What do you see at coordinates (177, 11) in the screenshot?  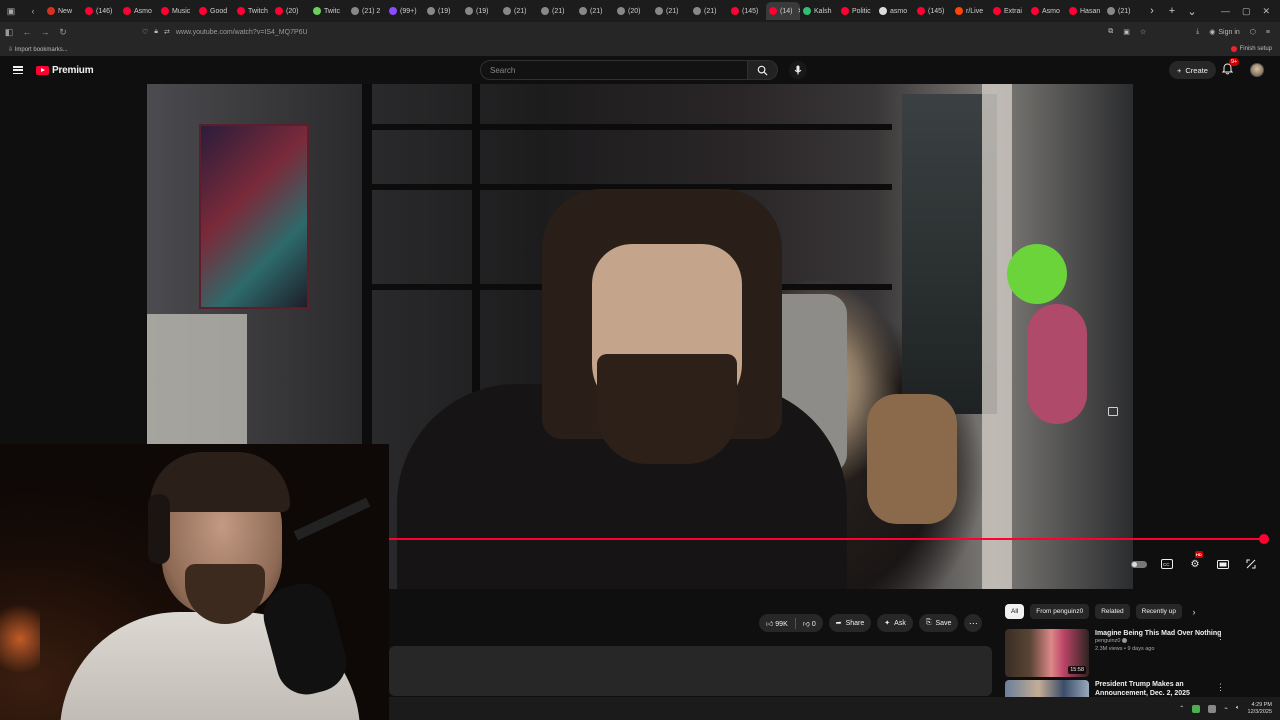 I see `browser-tab: Music` at bounding box center [177, 11].